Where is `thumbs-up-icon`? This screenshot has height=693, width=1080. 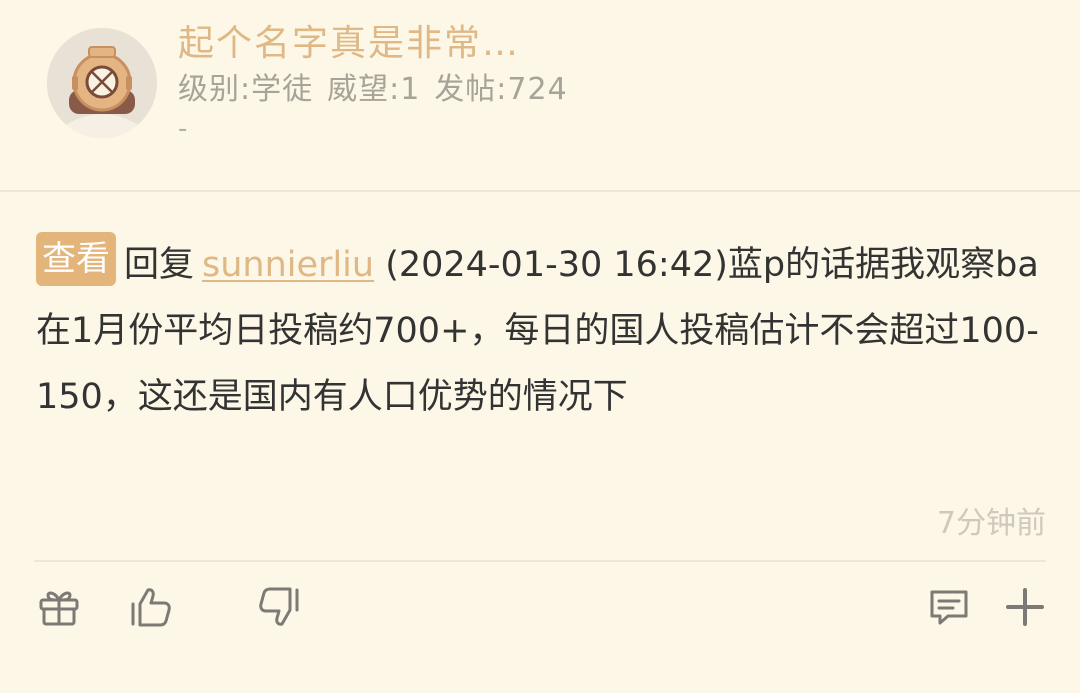 thumbs-up-icon is located at coordinates (151, 607).